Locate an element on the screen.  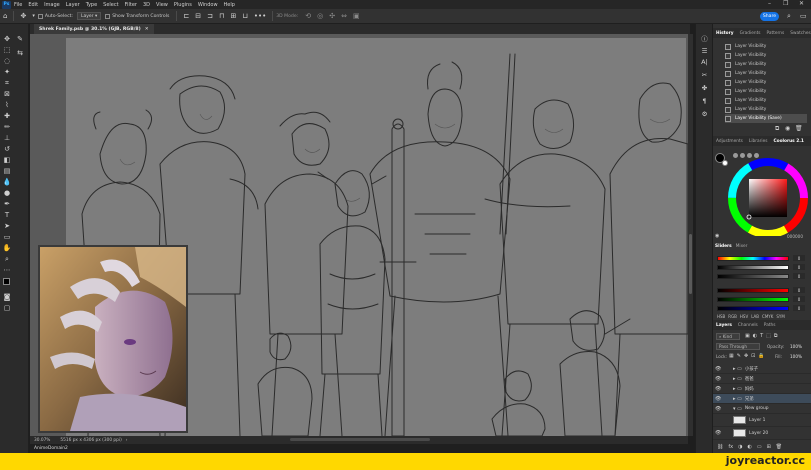
layer-row: Layer 1 is located at coordinates (762, 420).